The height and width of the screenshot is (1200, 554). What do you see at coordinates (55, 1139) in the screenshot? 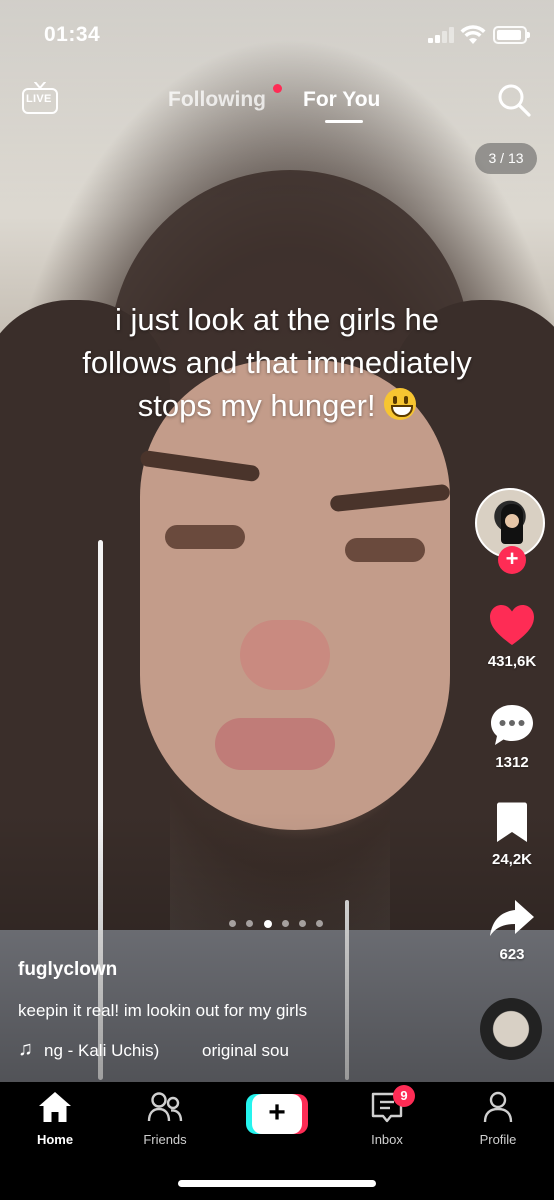
I see `tab-home-label: Home` at bounding box center [55, 1139].